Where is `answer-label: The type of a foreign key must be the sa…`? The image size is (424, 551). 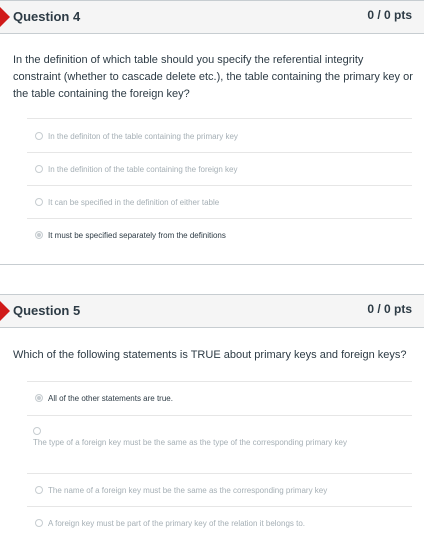 answer-label: The type of a foreign key must be the sa… is located at coordinates (190, 442).